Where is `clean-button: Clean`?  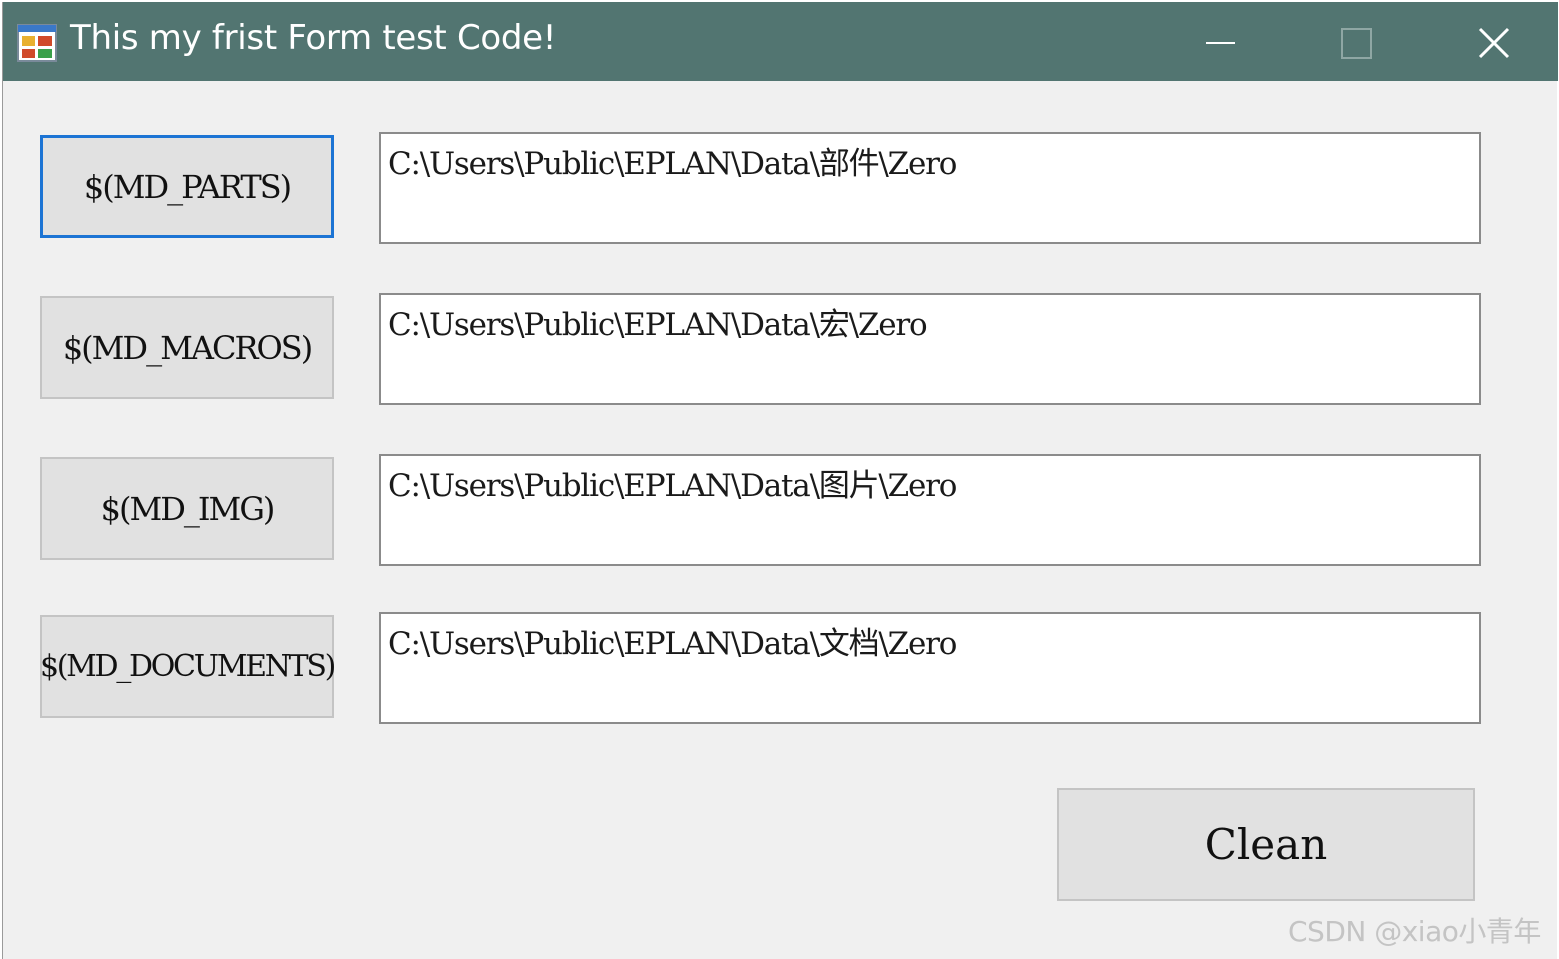
clean-button: Clean is located at coordinates (1266, 844).